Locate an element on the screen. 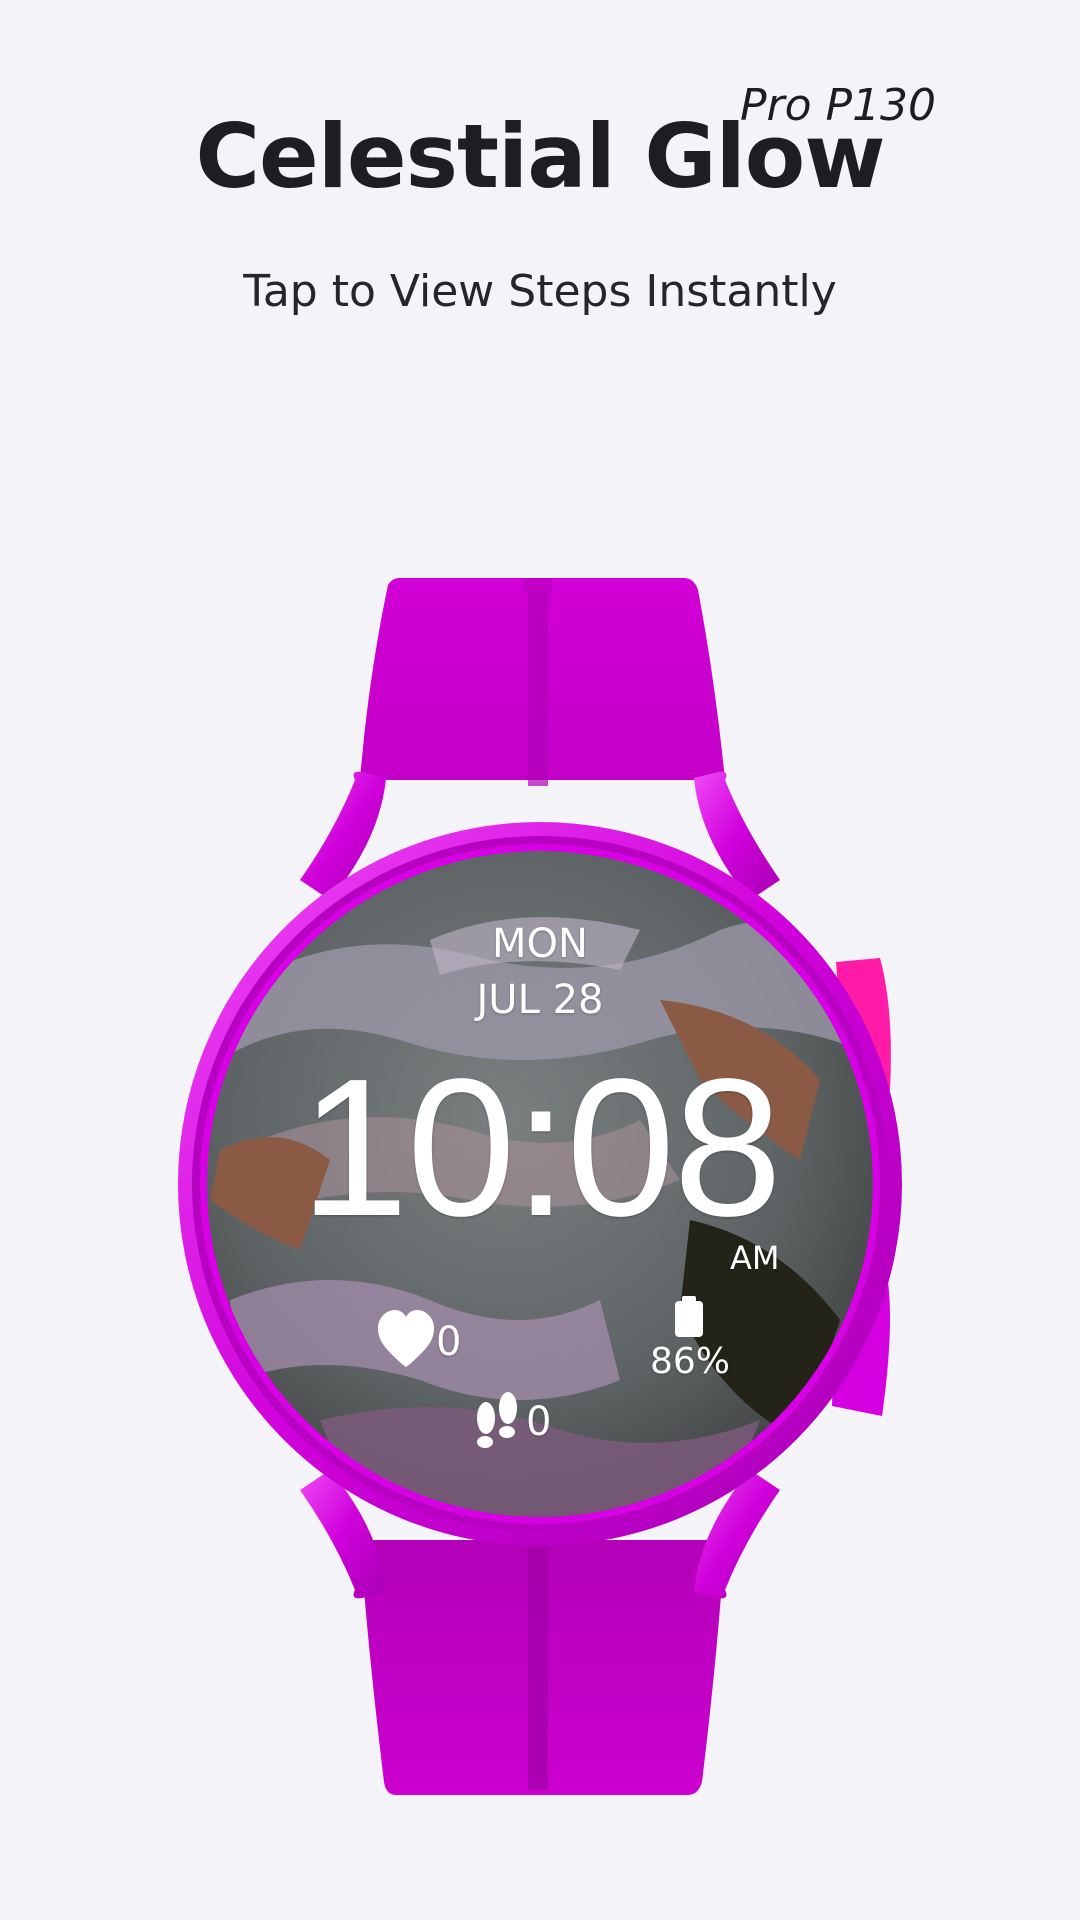 Image resolution: width=1080 pixels, height=1920 pixels. watch-day: MON is located at coordinates (540, 944).